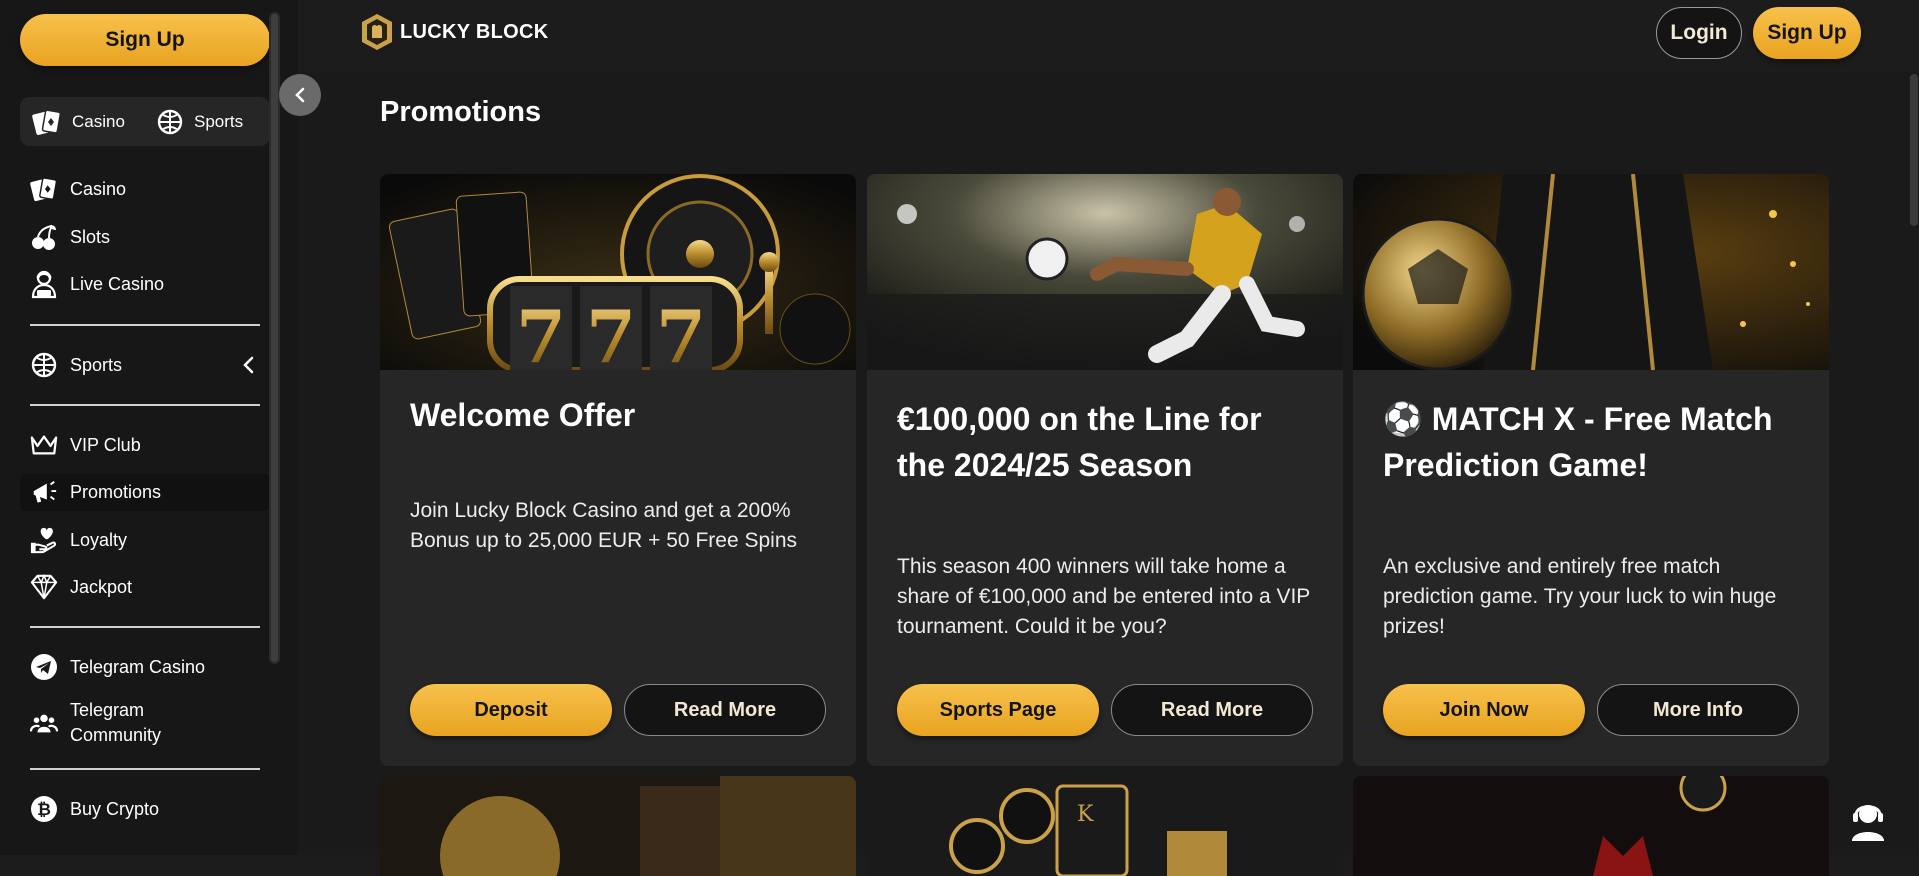 Image resolution: width=1919 pixels, height=876 pixels. I want to click on logo-icon, so click(377, 32).